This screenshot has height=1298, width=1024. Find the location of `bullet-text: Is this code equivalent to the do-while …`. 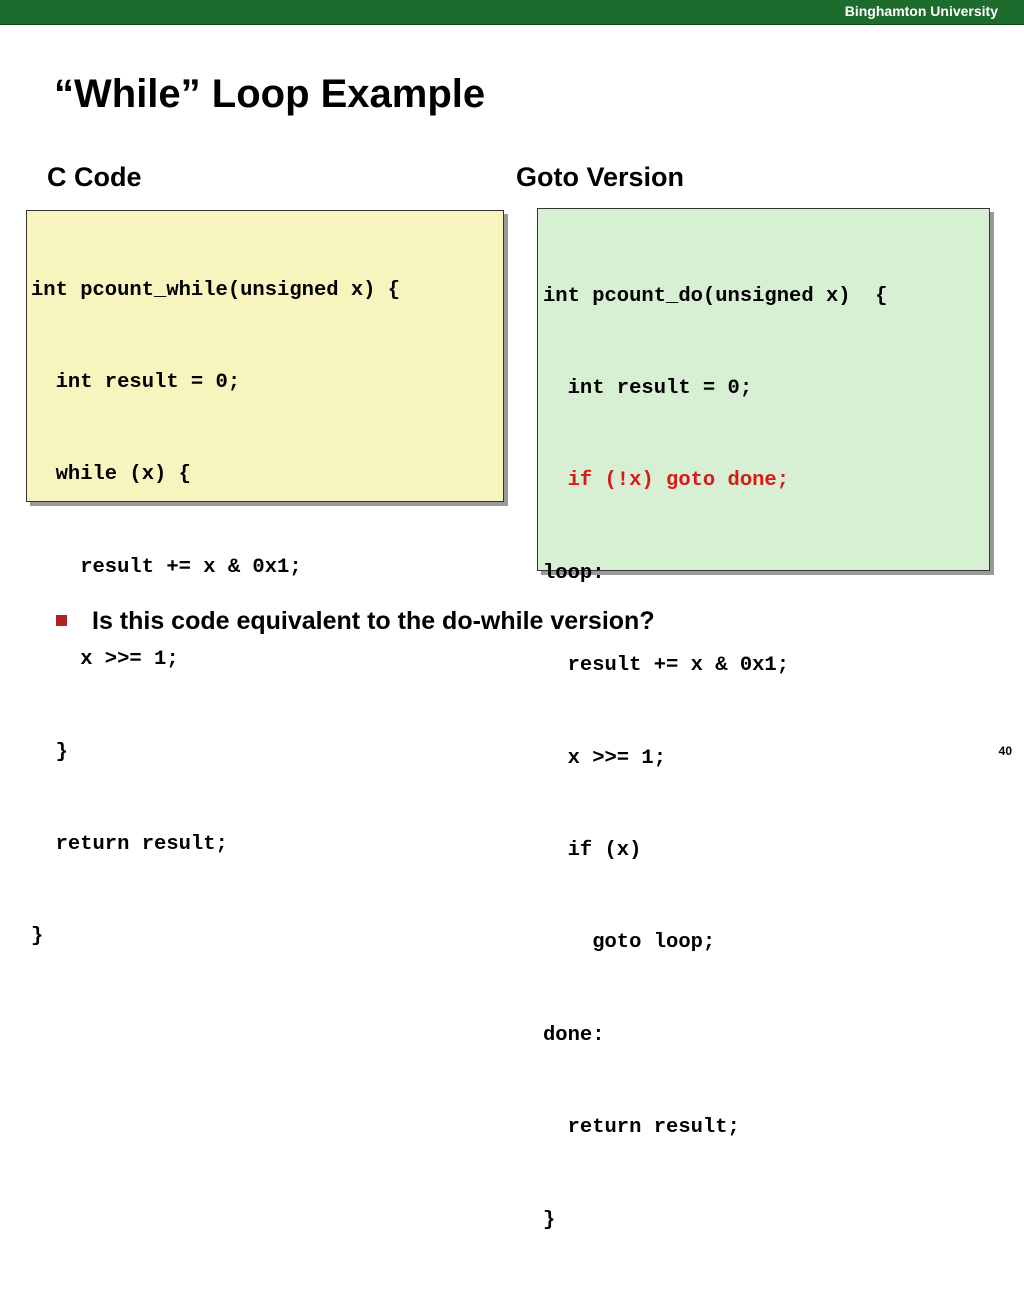

bullet-text: Is this code equivalent to the do-while … is located at coordinates (373, 621).